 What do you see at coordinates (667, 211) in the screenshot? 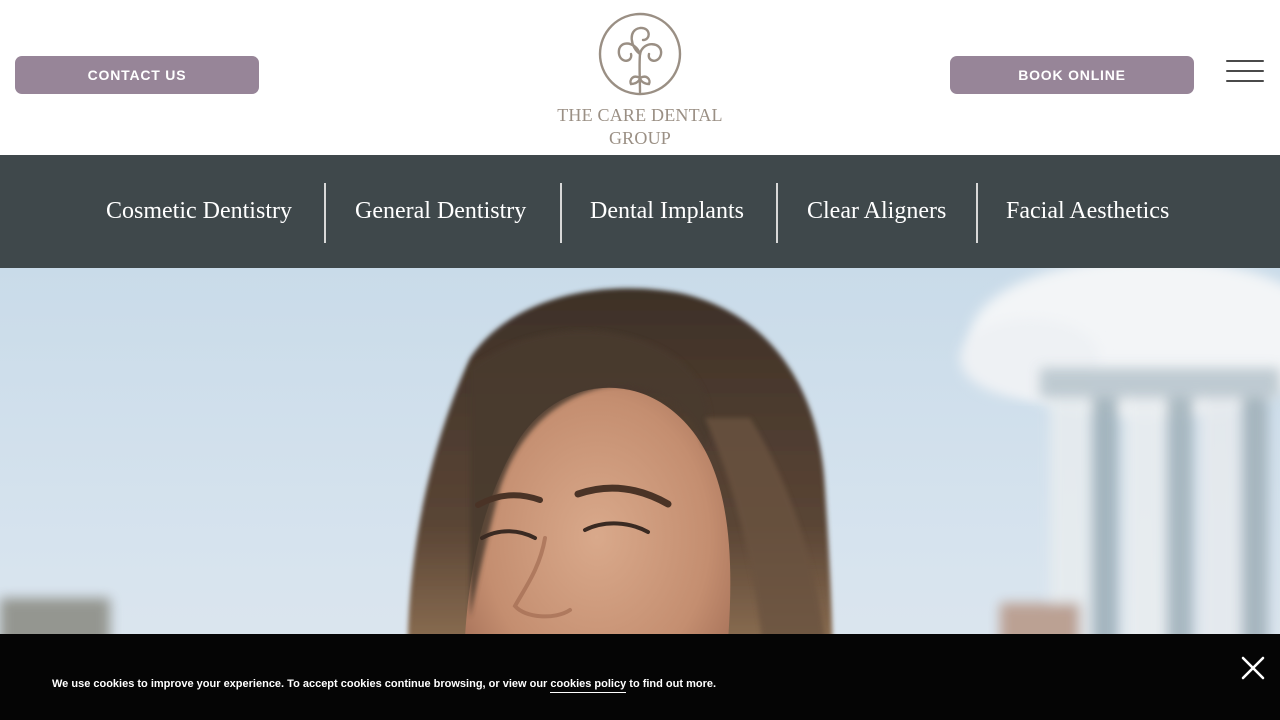
I see `nav-item-dental-implants: Dental Implants` at bounding box center [667, 211].